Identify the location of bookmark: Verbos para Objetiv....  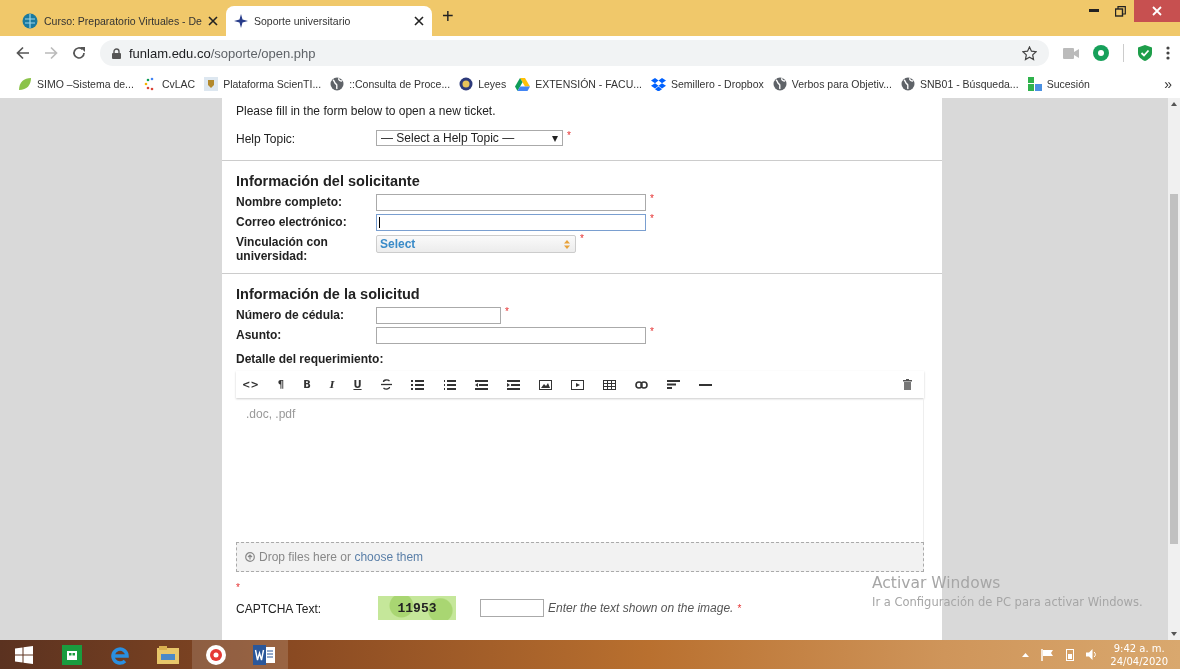
(832, 84).